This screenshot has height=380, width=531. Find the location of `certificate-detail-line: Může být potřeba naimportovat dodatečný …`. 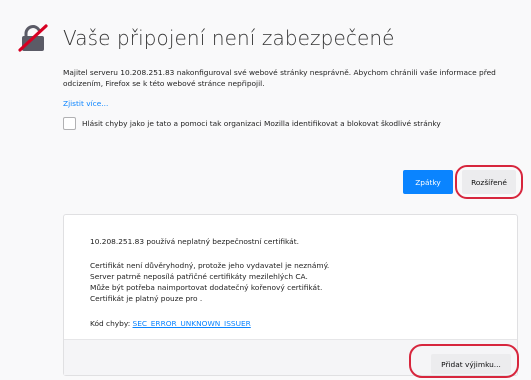

certificate-detail-line: Může být potřeba naimportovat dodatečný … is located at coordinates (206, 287).